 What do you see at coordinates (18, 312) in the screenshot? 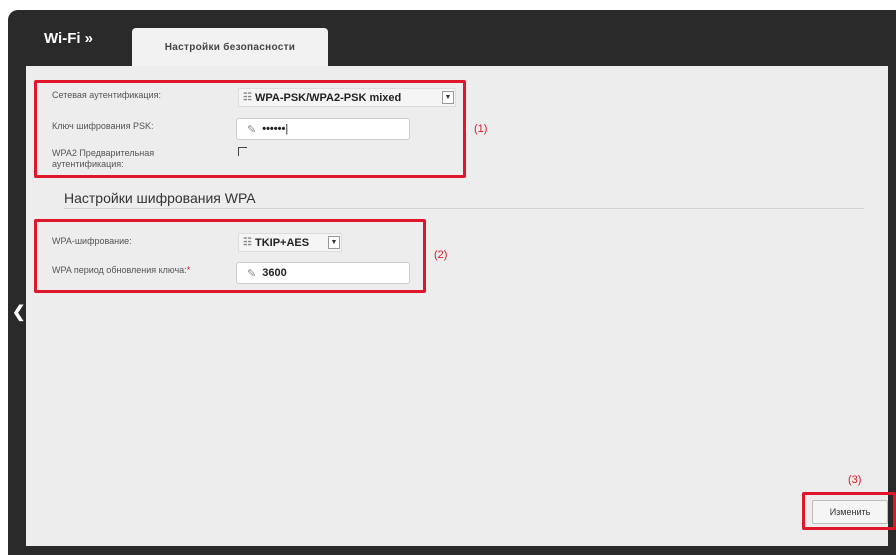
I see `chevron-left-icon: ❮` at bounding box center [18, 312].